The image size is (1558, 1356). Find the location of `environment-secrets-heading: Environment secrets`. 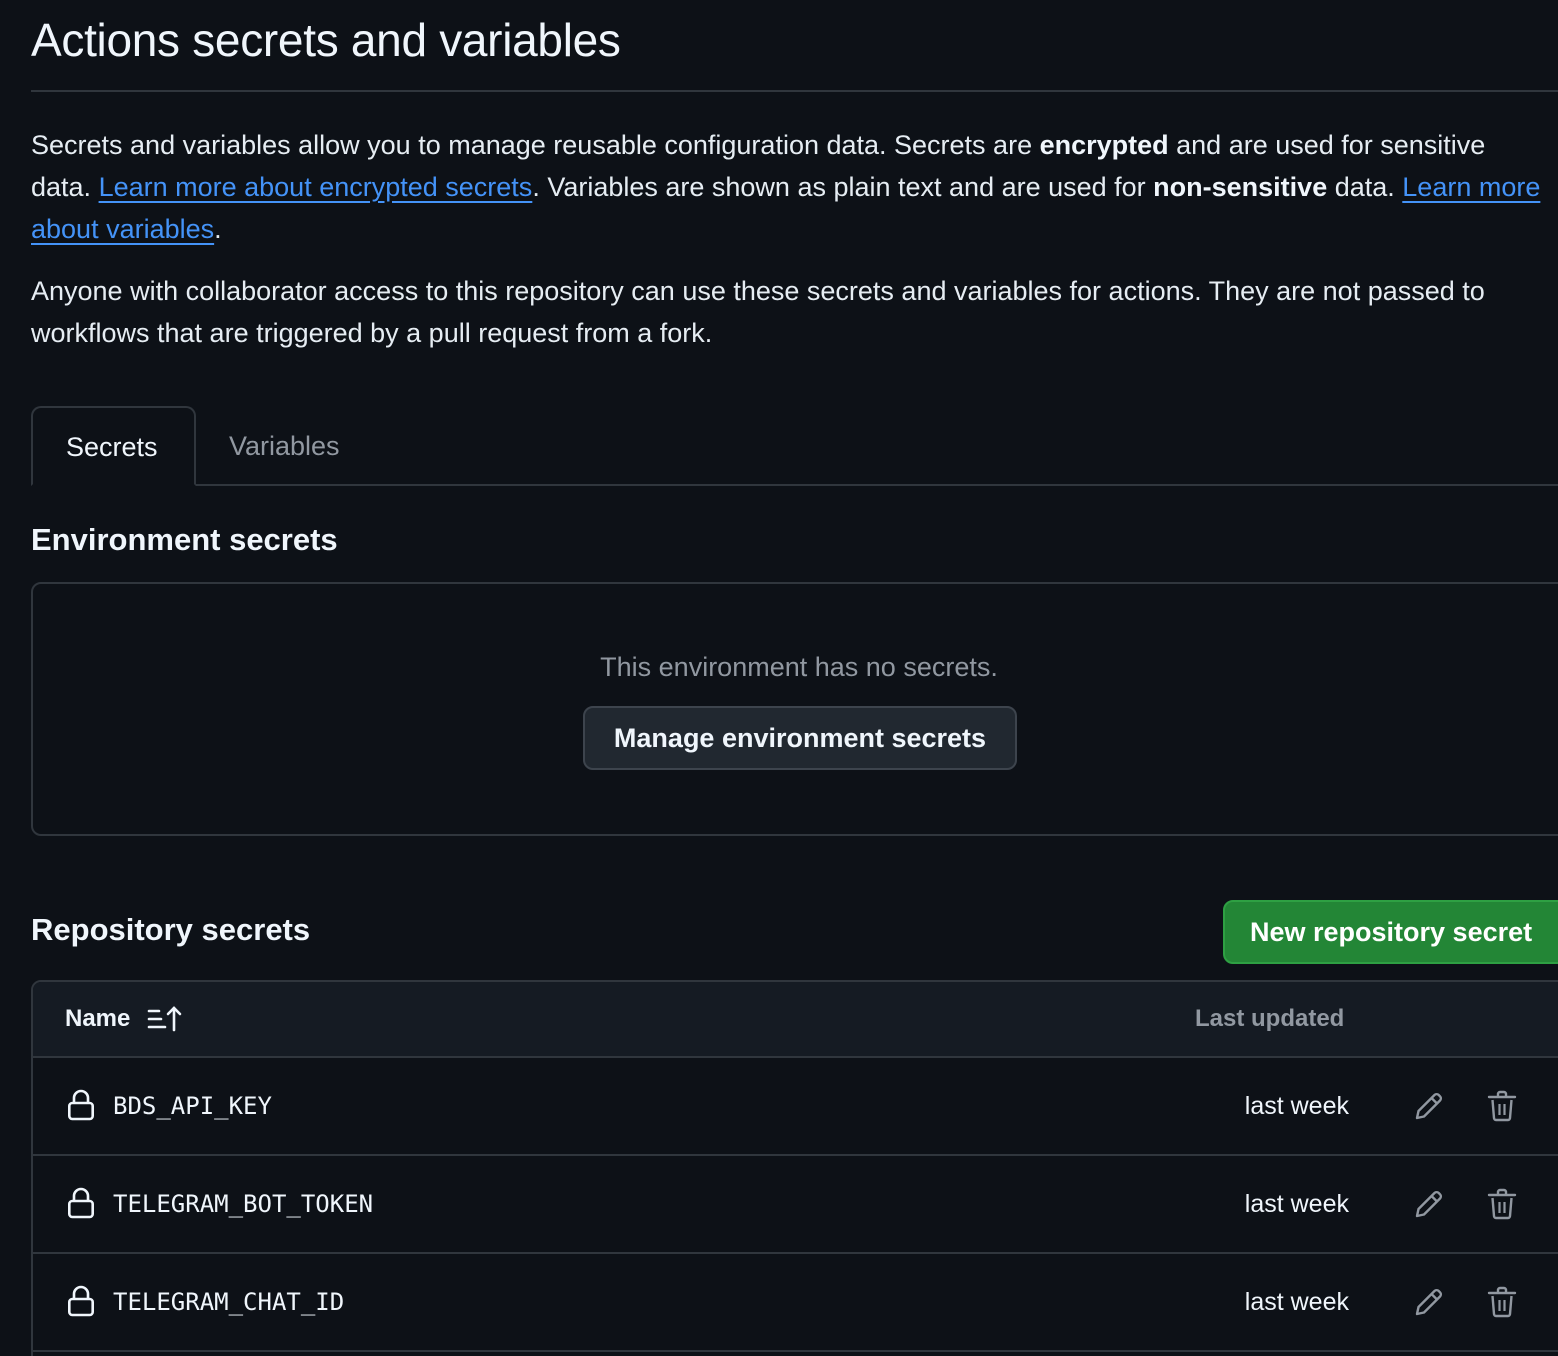

environment-secrets-heading: Environment secrets is located at coordinates (184, 539).